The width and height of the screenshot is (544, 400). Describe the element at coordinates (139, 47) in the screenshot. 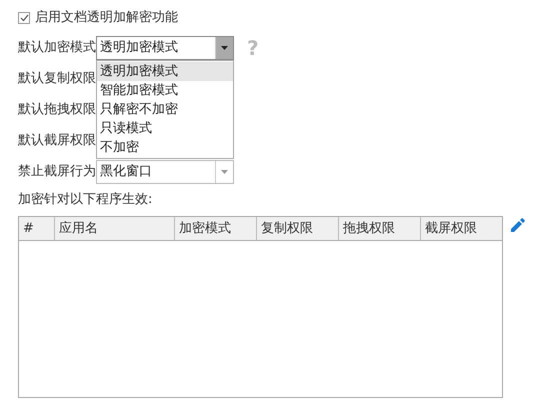

I see `select-value: 透明加密模式` at that location.